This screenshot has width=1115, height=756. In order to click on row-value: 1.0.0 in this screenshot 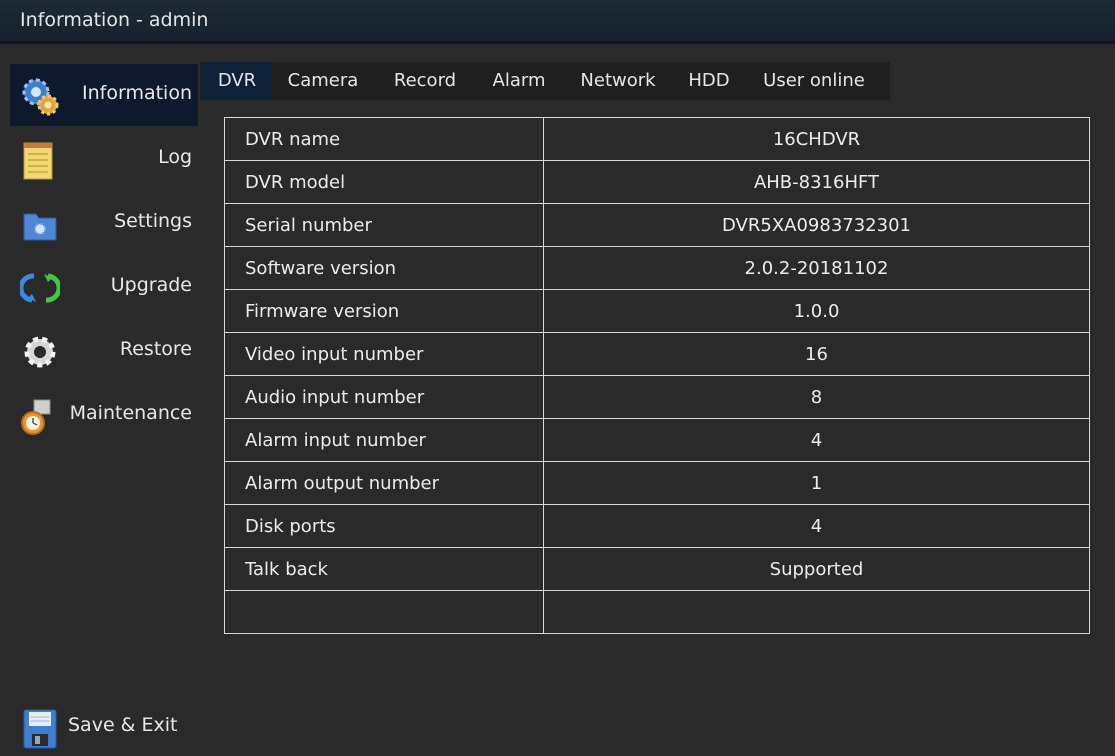, I will do `click(816, 311)`.